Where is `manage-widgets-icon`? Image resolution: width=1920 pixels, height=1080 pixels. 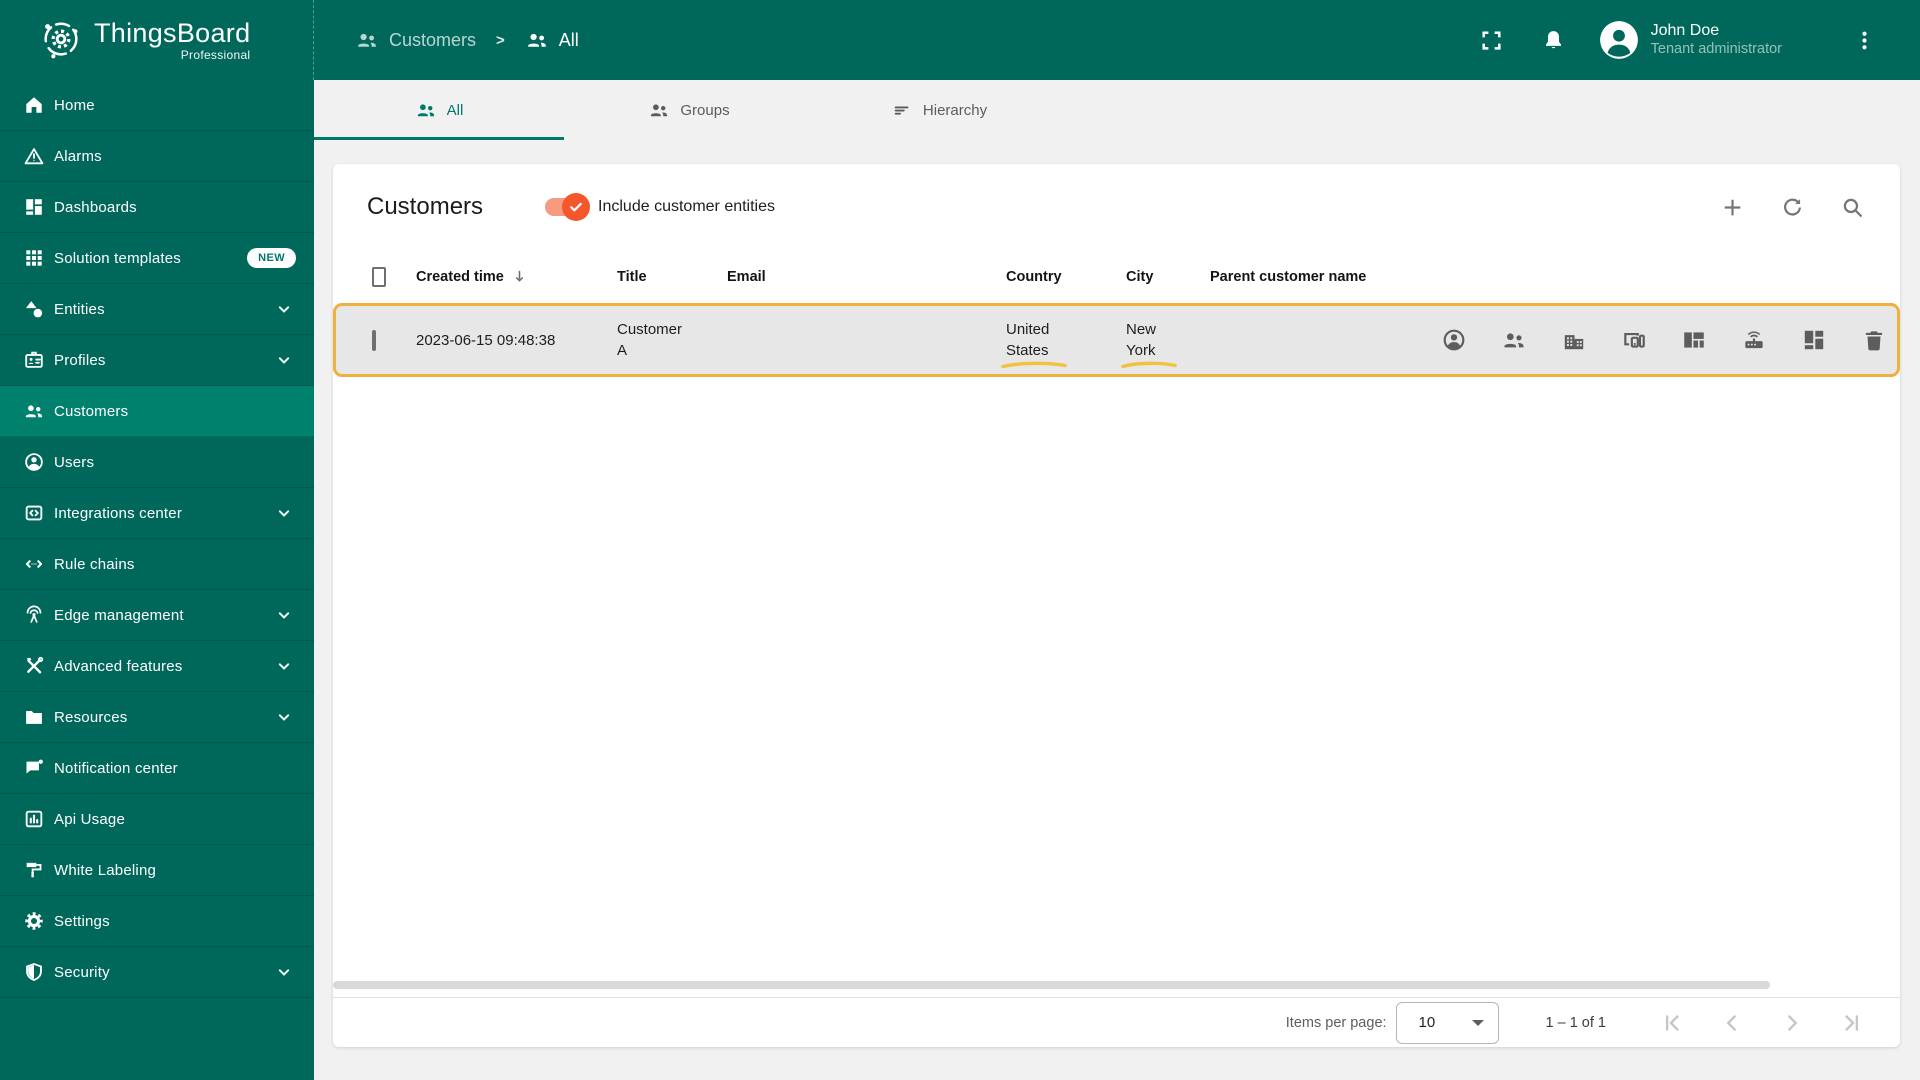 manage-widgets-icon is located at coordinates (1814, 340).